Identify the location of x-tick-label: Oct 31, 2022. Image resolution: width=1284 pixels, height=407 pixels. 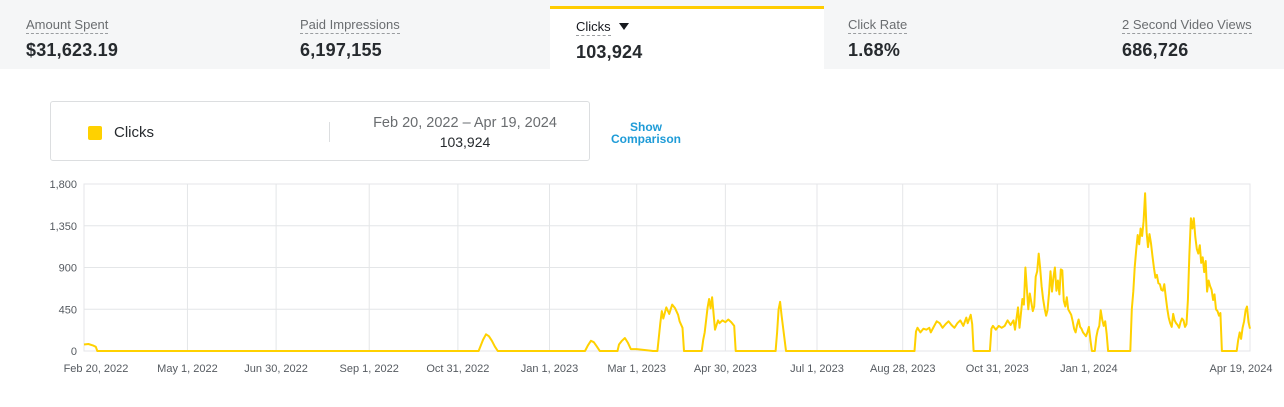
(457, 369).